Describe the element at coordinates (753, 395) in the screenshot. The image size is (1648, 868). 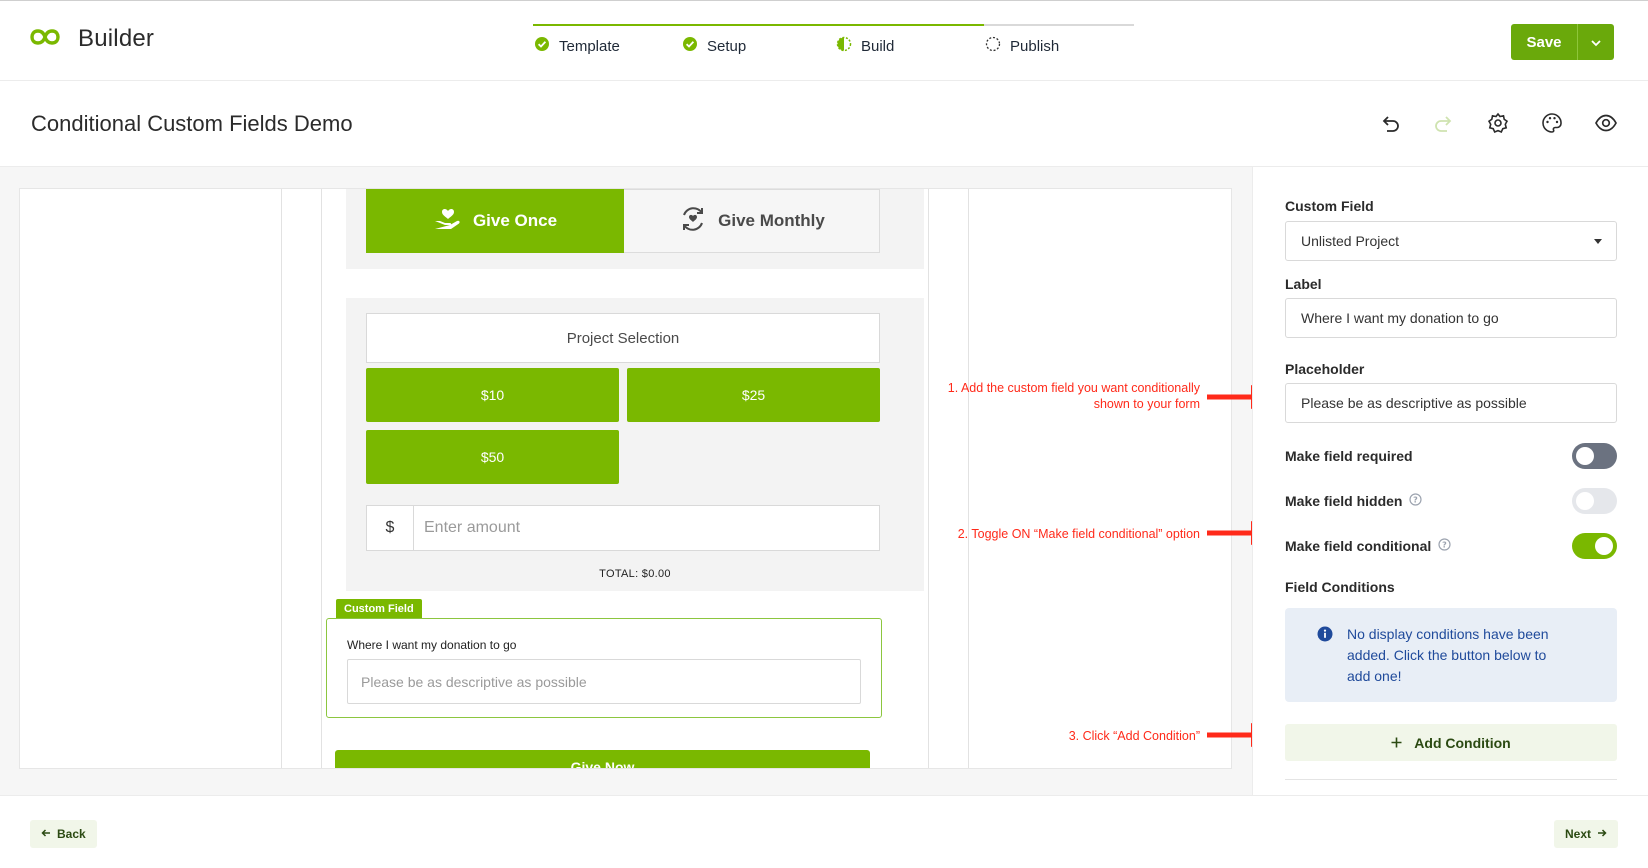
I see `amount-button-25: $25` at that location.